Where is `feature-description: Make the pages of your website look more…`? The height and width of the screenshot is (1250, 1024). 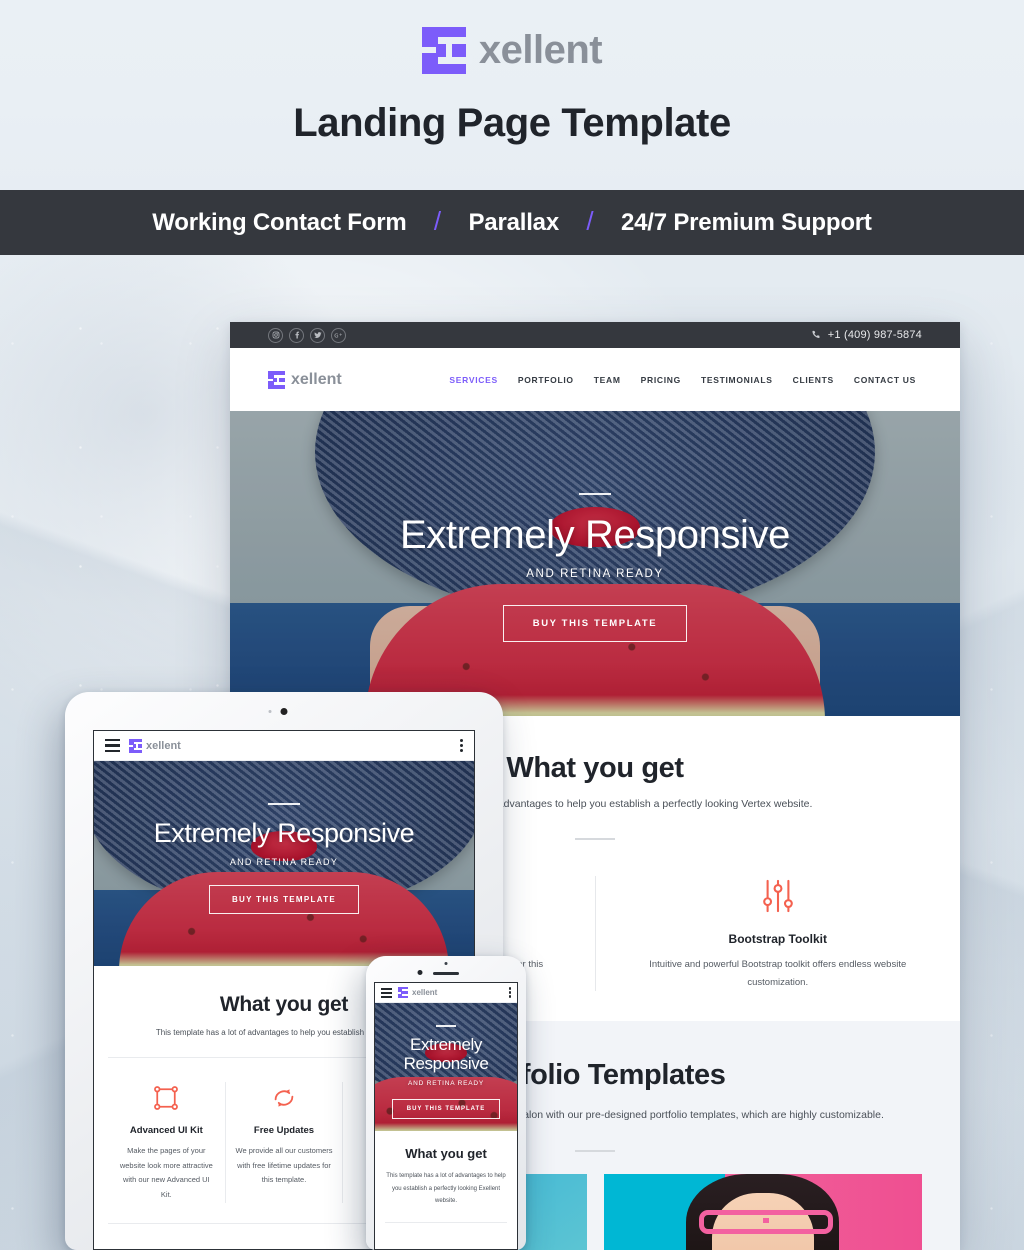 feature-description: Make the pages of your website look more… is located at coordinates (166, 1172).